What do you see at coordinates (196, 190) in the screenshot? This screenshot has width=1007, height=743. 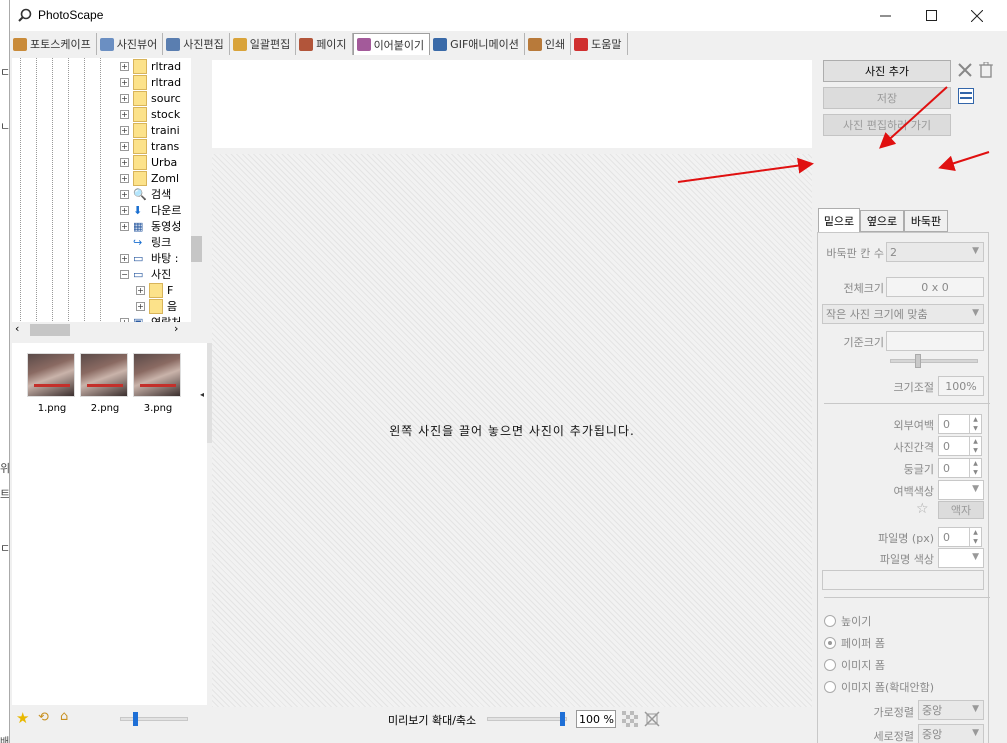 I see `tree-vertical-scrollbar` at bounding box center [196, 190].